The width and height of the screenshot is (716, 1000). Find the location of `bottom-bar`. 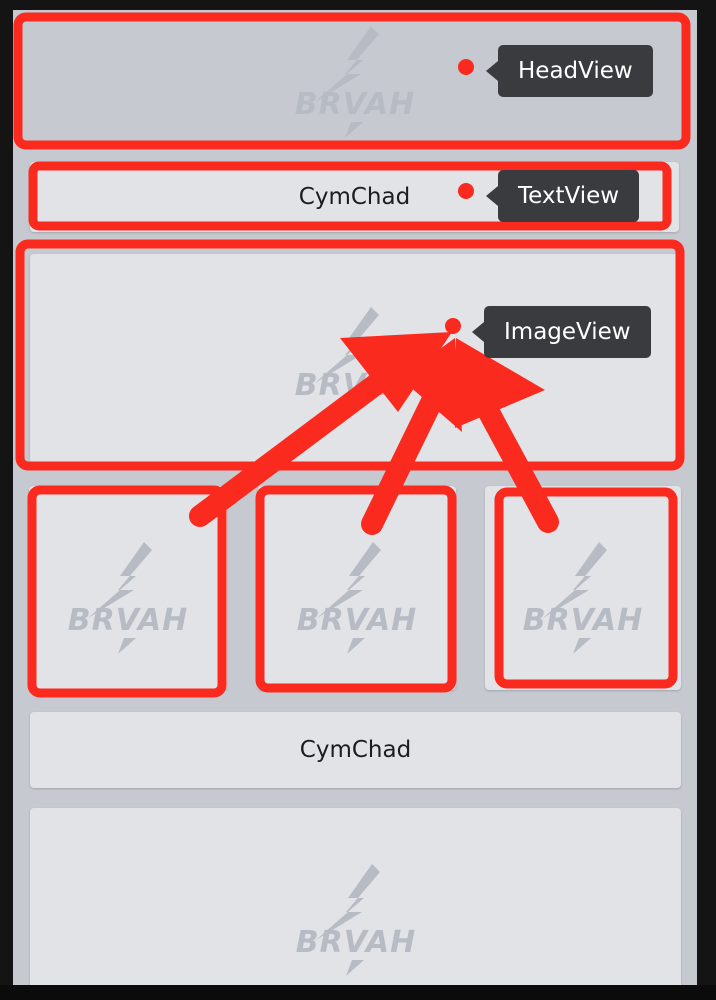

bottom-bar is located at coordinates (358, 992).